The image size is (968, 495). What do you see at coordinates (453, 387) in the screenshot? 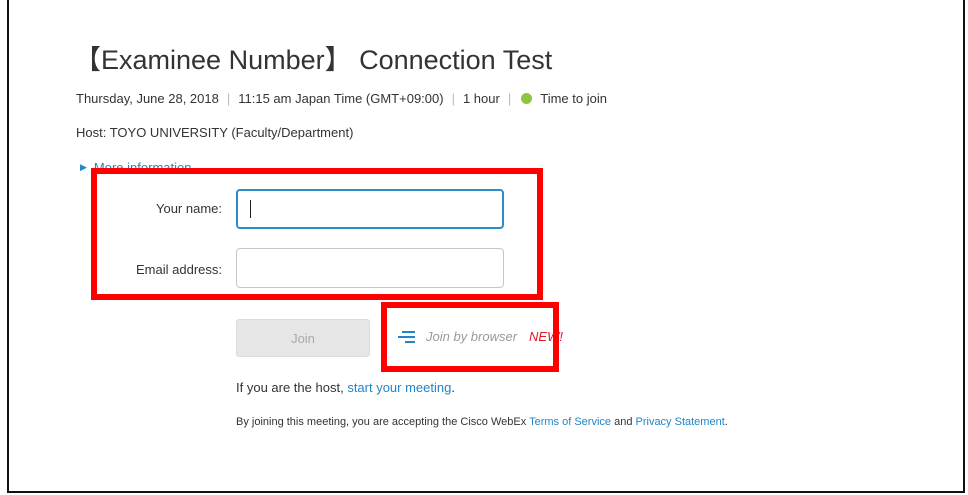
I see `host-start-suffix: .` at bounding box center [453, 387].